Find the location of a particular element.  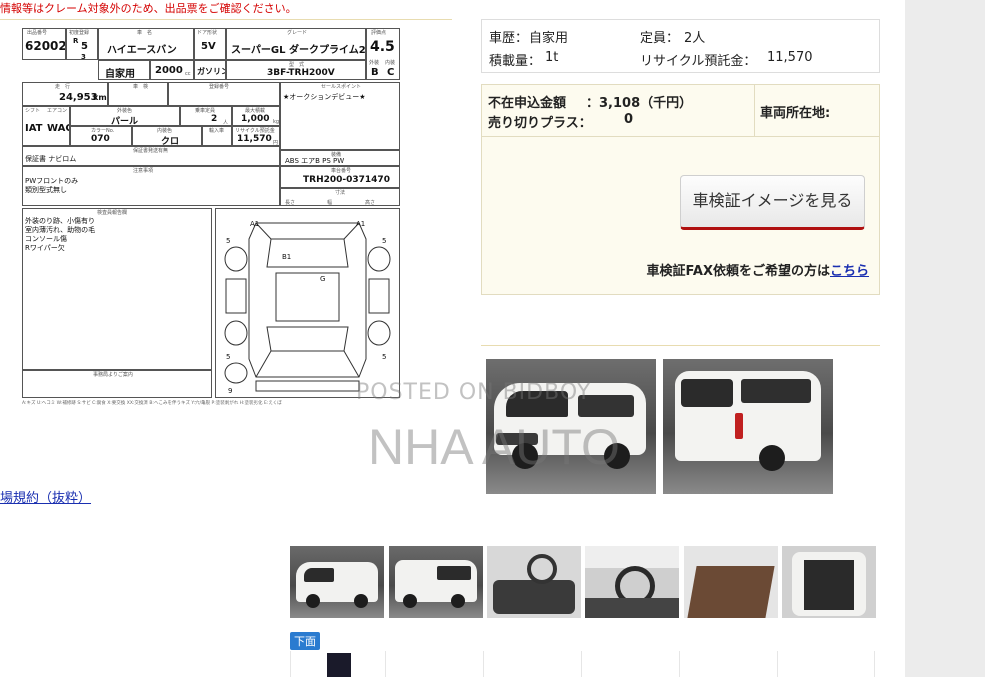

interior-label: 内装色 is located at coordinates (165, 131).